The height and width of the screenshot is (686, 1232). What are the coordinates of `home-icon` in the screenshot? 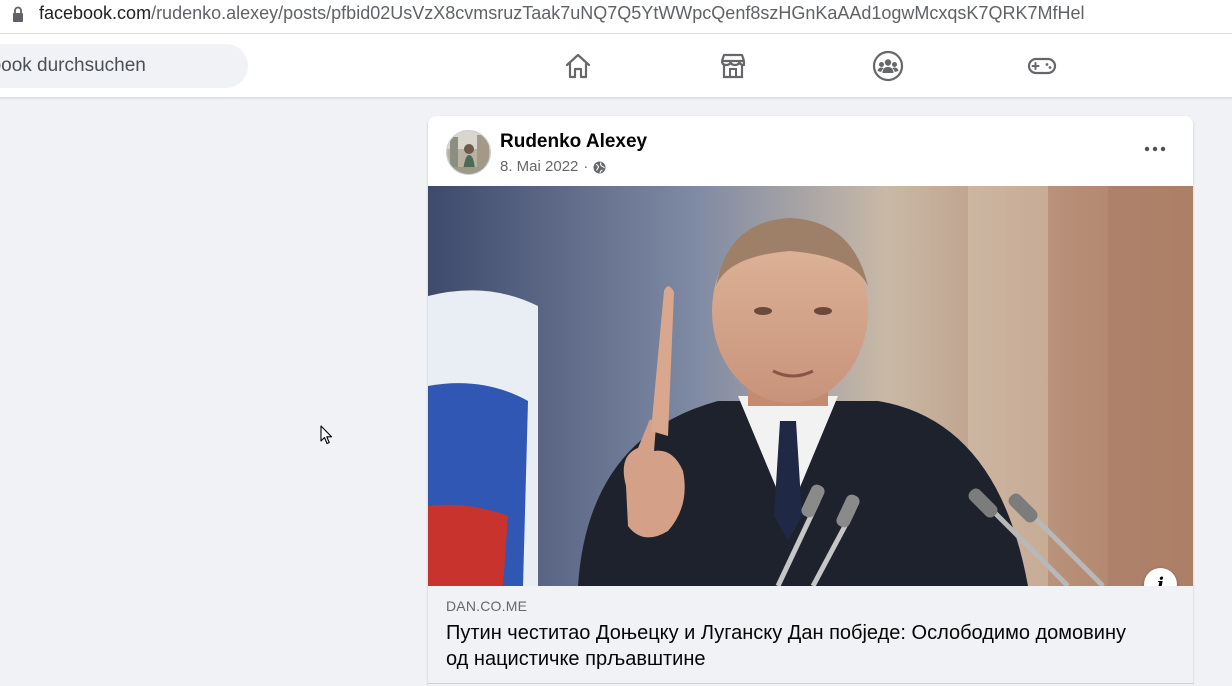 It's located at (578, 66).